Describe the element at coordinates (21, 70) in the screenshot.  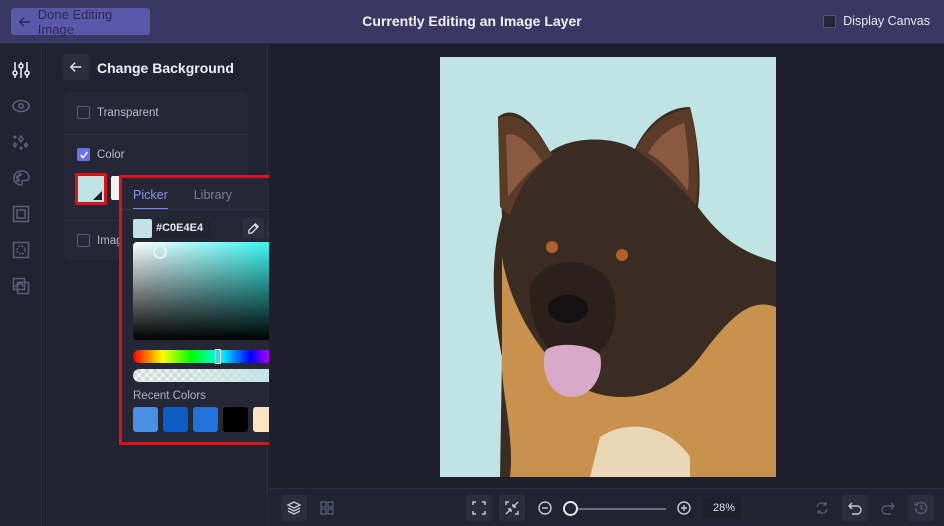
I see `sliders-icon` at that location.